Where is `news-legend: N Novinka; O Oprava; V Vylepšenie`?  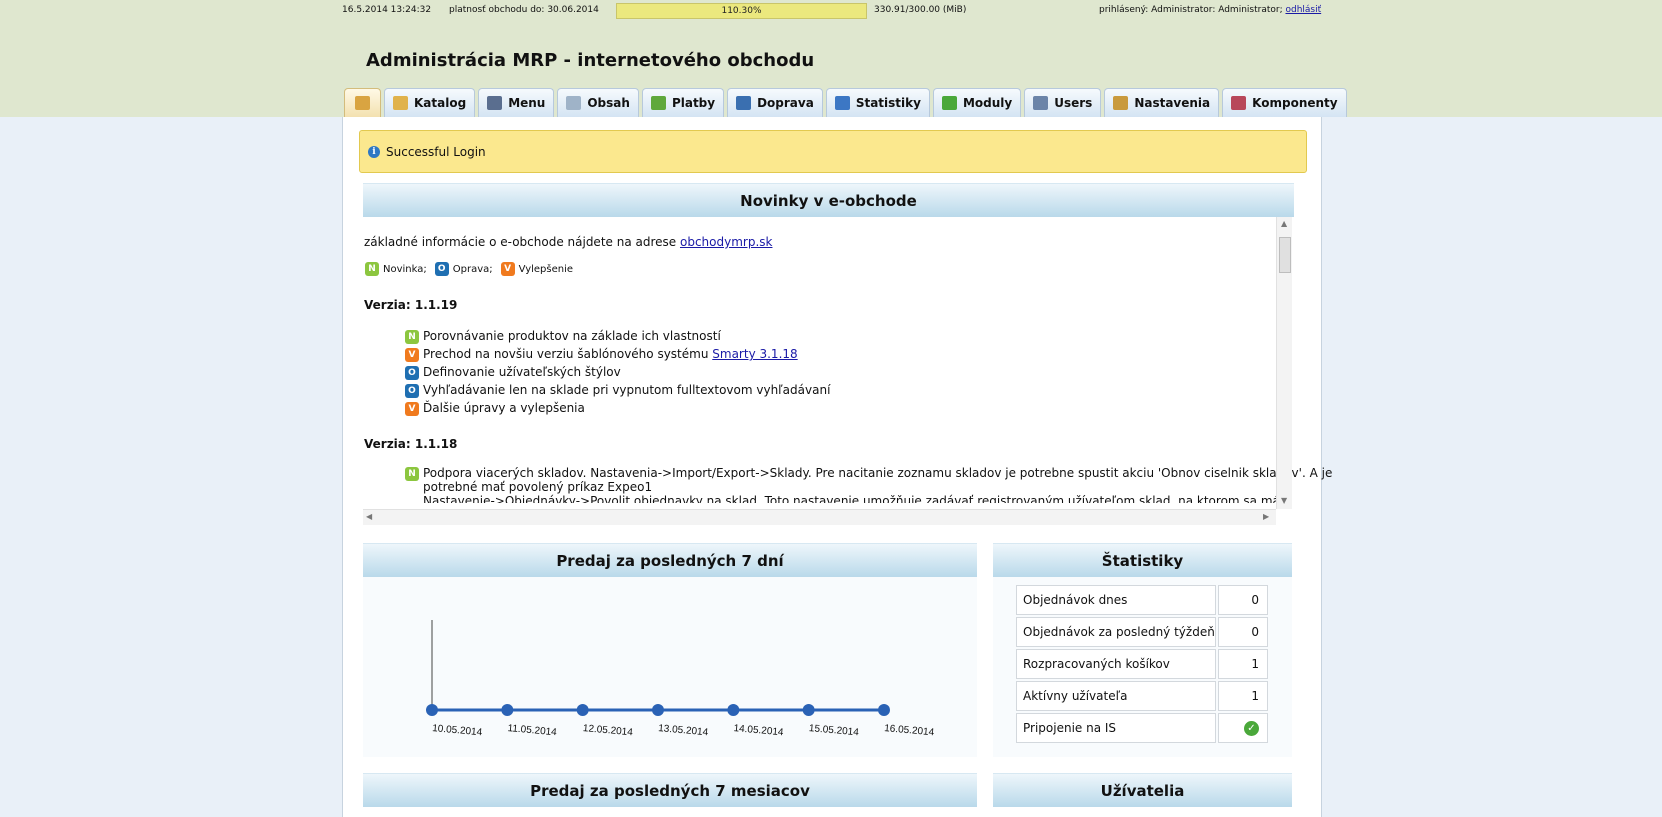
news-legend: N Novinka; O Oprava; V Vylepšenie is located at coordinates (471, 269).